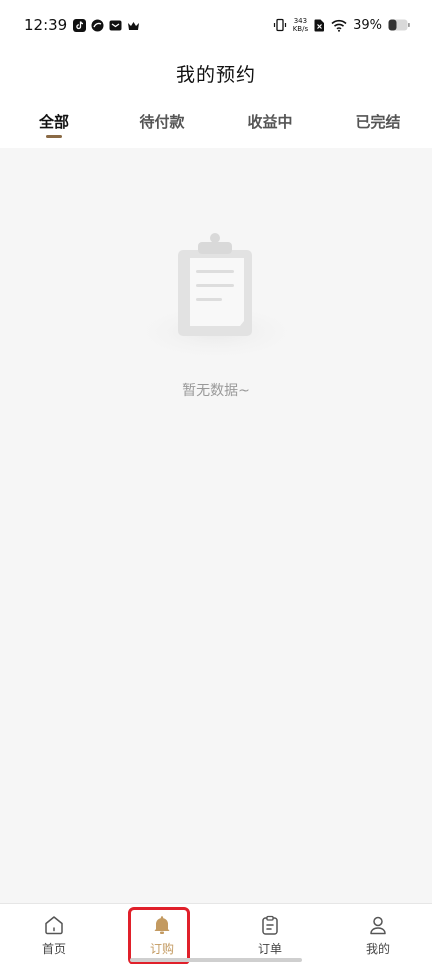 Image resolution: width=432 pixels, height=964 pixels. What do you see at coordinates (270, 925) in the screenshot?
I see `clipboard-icon` at bounding box center [270, 925].